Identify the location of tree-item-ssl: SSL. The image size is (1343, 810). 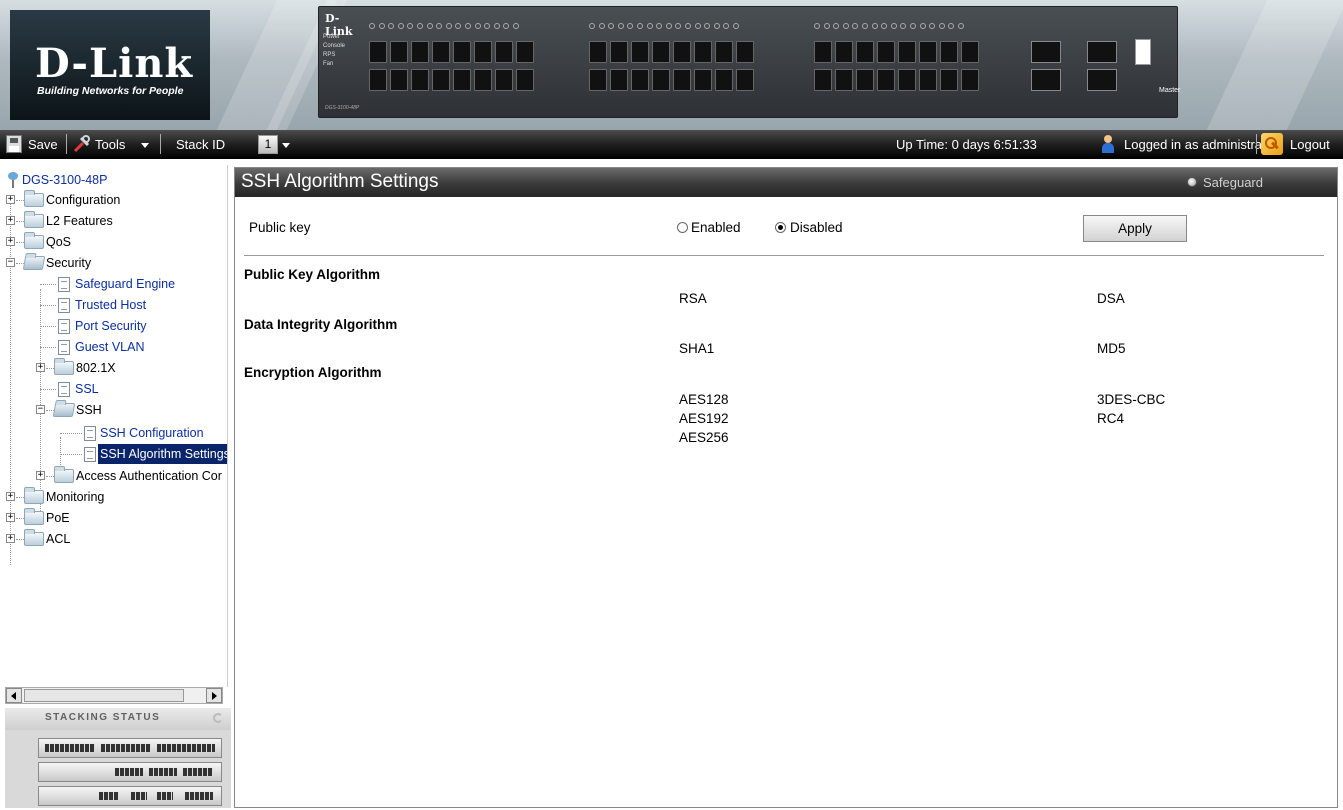
(113, 389).